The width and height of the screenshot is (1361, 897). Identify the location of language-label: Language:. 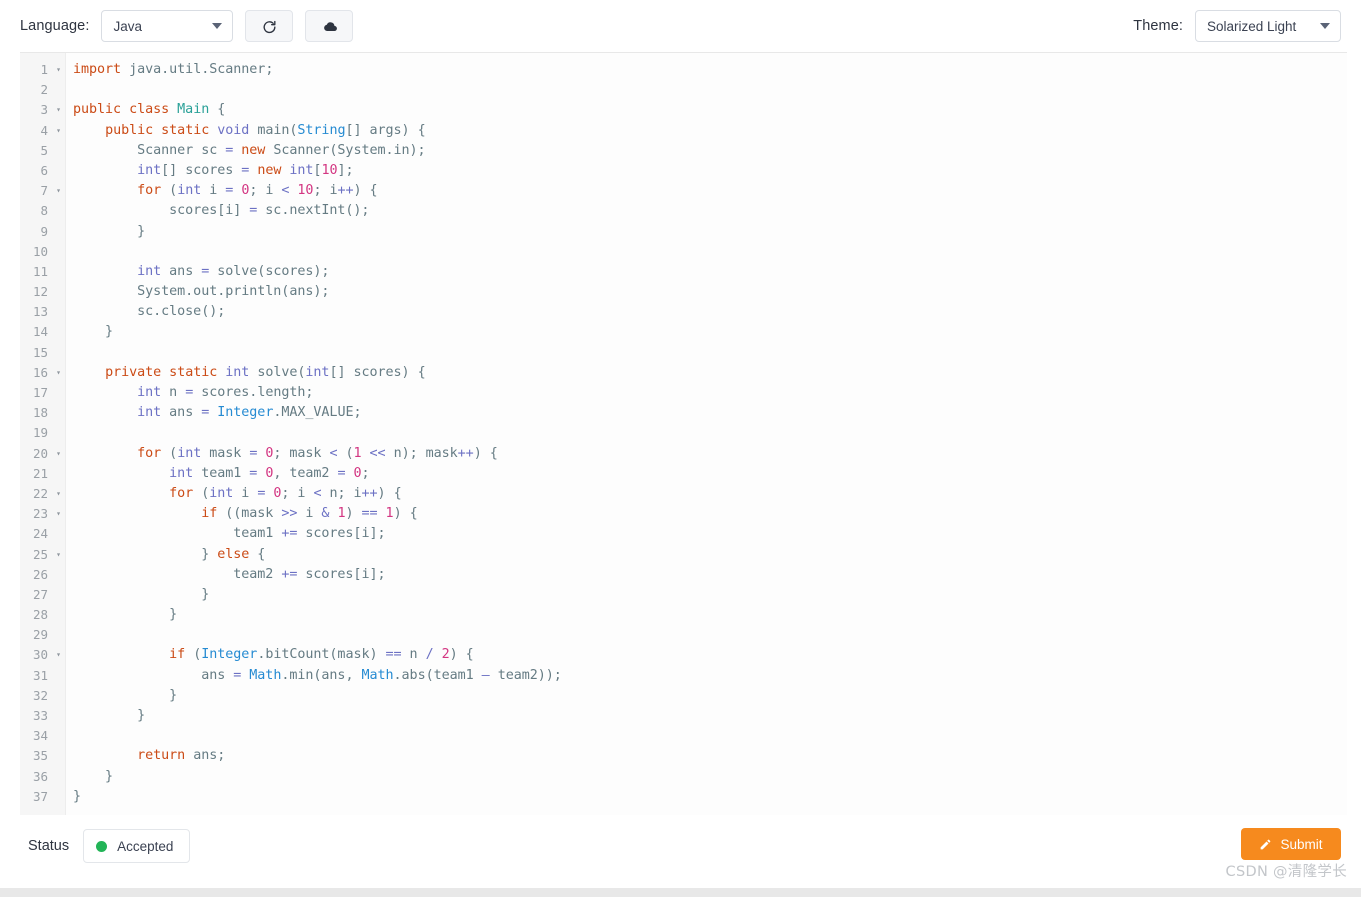
(55, 26).